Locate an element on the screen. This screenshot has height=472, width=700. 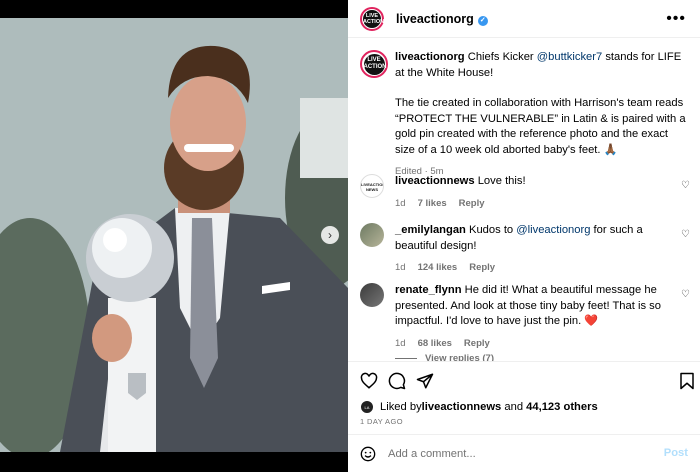
comment-likes: 68 likes is located at coordinates (435, 343).